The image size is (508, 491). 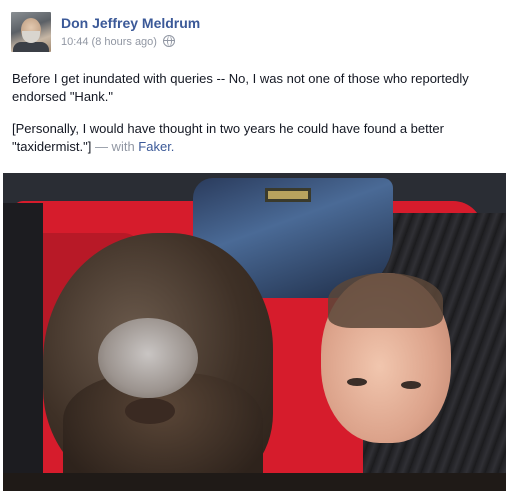 I want to click on tagged-friend-link: Faker., so click(x=156, y=146).